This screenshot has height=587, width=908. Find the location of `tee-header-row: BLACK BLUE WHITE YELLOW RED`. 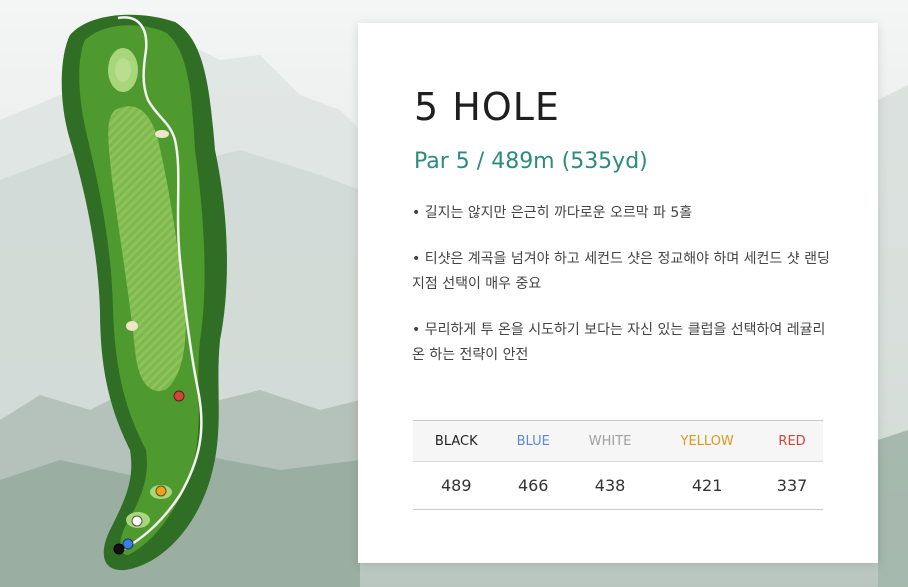

tee-header-row: BLACK BLUE WHITE YELLOW RED is located at coordinates (618, 441).